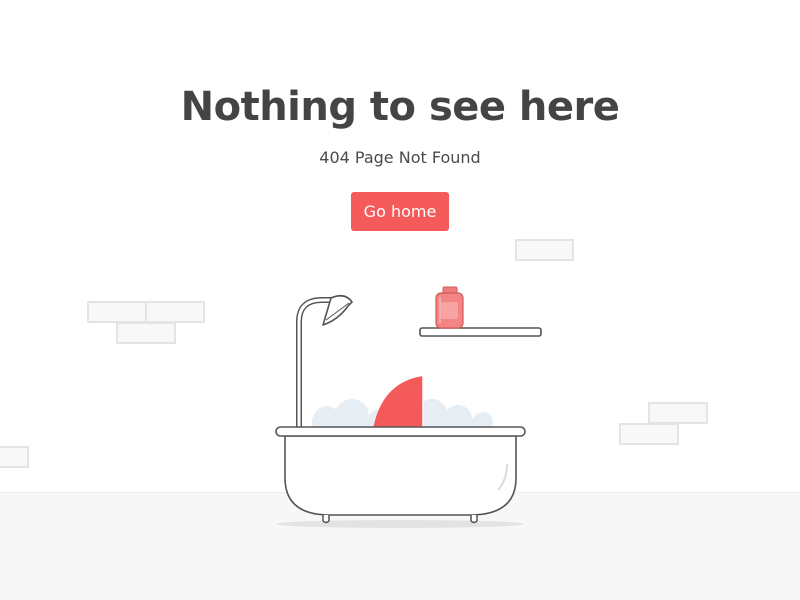  Describe the element at coordinates (400, 524) in the screenshot. I see `tub-shadow` at that location.